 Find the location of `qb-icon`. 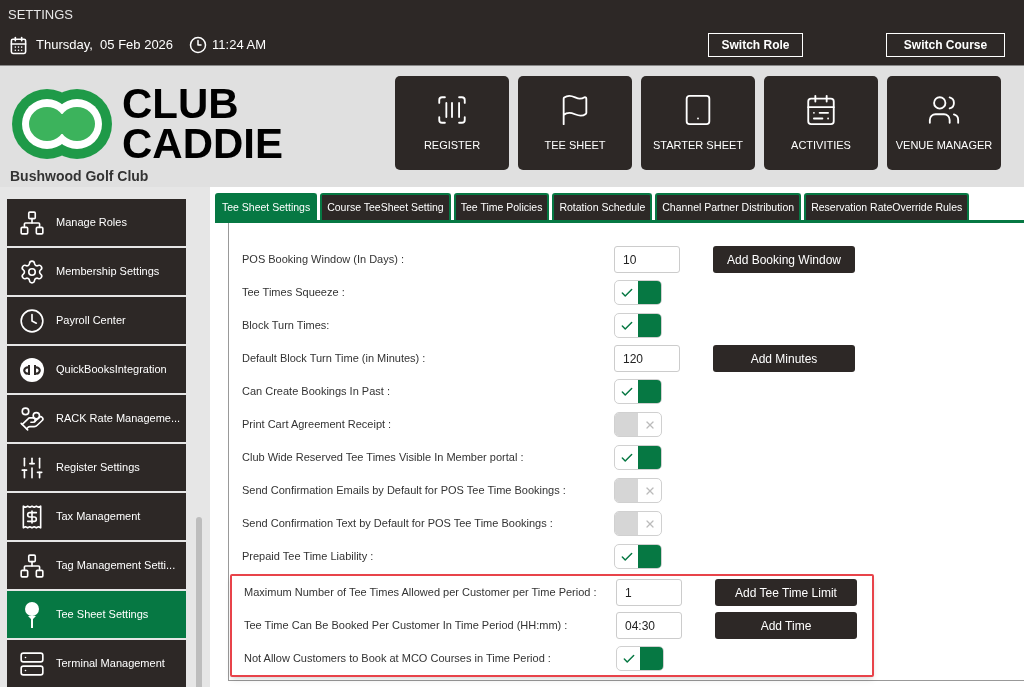

qb-icon is located at coordinates (32, 369).